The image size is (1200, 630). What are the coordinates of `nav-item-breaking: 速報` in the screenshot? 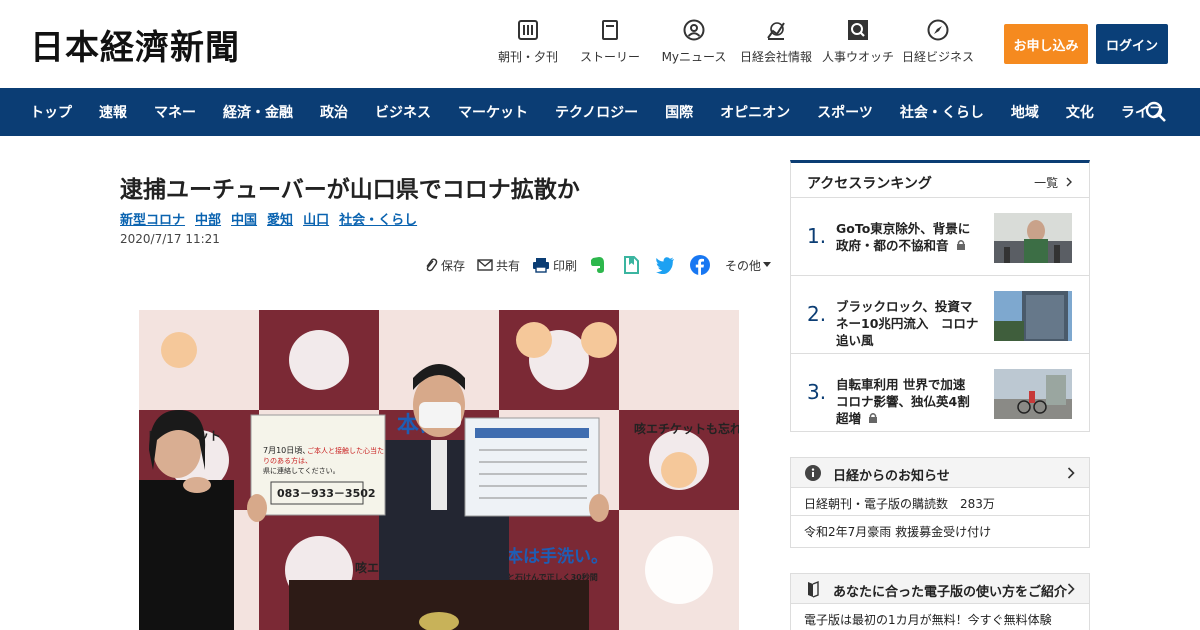 It's located at (113, 112).